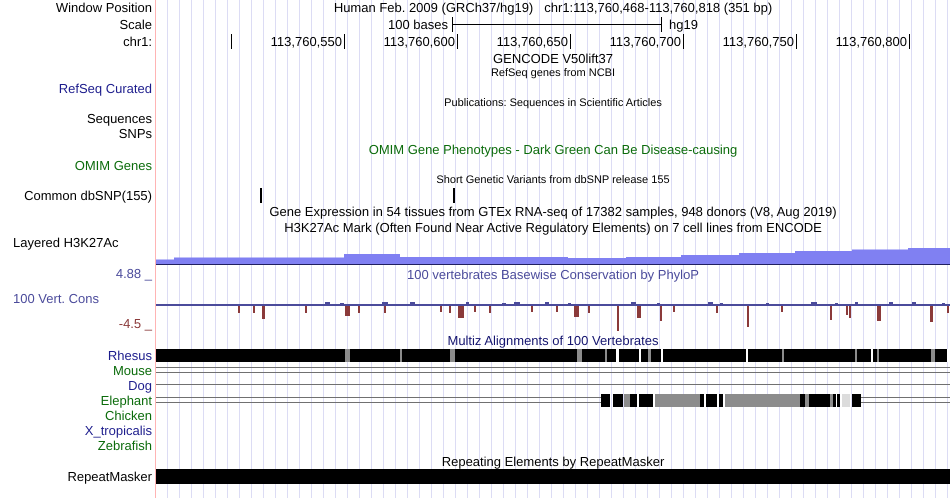 This screenshot has height=498, width=950. I want to click on track-label: Rhesus, so click(130, 355).